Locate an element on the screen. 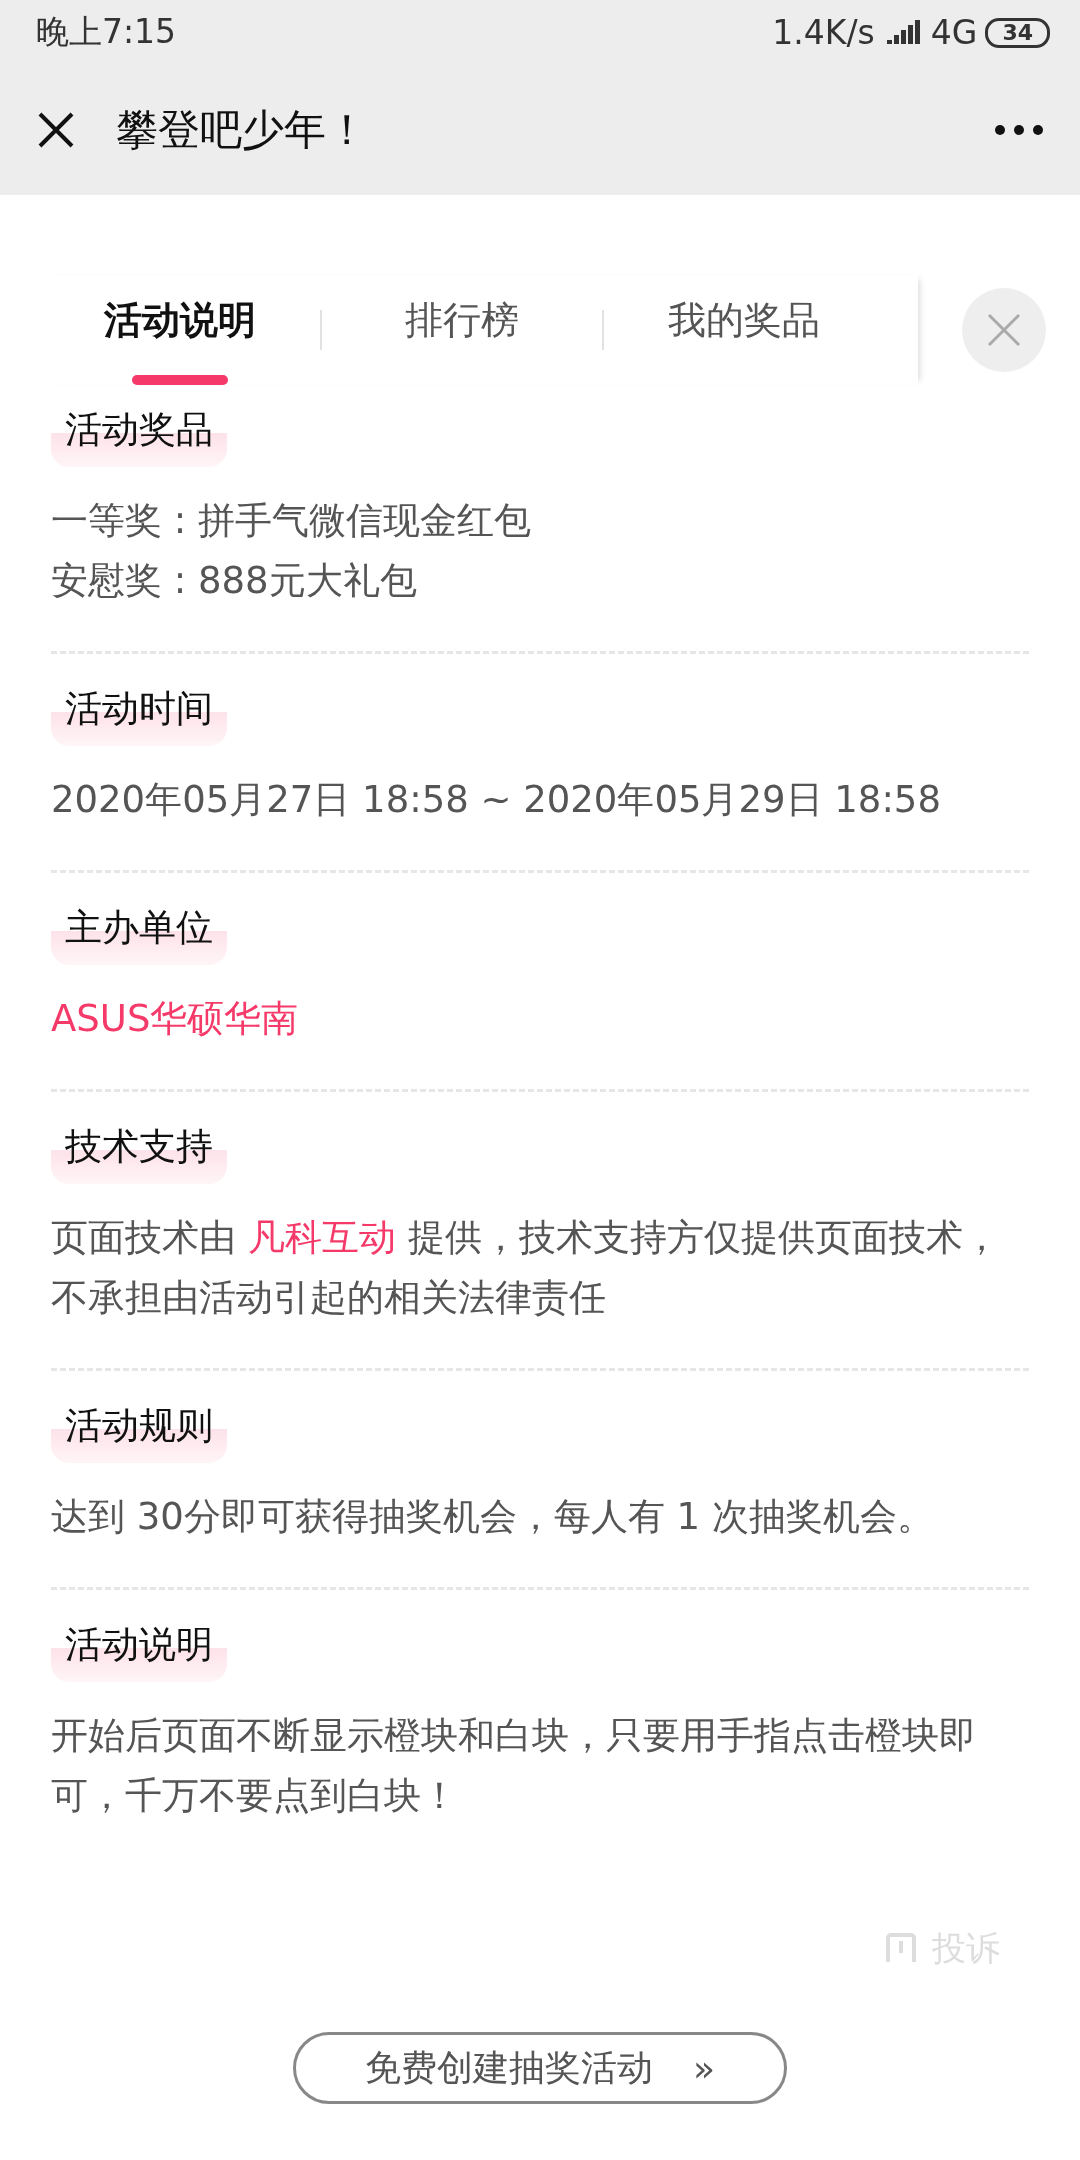 This screenshot has height=2160, width=1080. more-icon is located at coordinates (1019, 130).